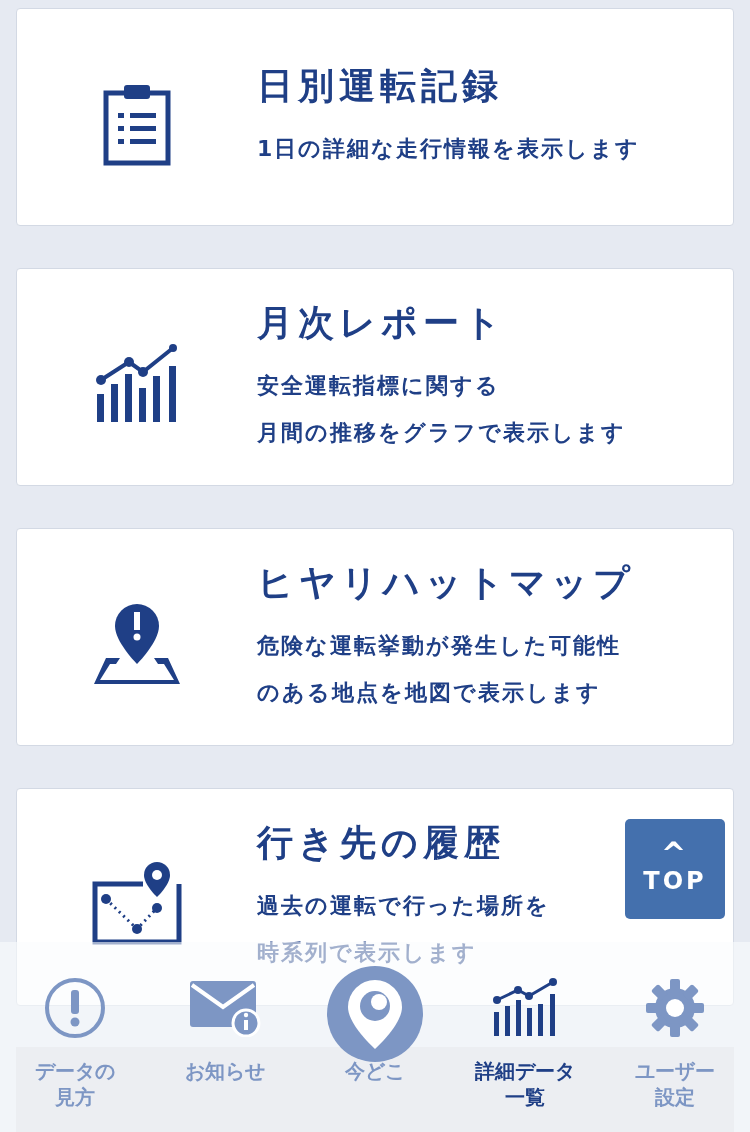 This screenshot has width=750, height=1132. Describe the element at coordinates (137, 904) in the screenshot. I see `route-map-icon` at that location.